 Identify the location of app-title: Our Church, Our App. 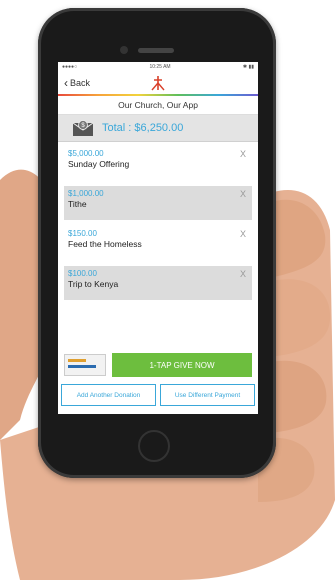
(158, 105).